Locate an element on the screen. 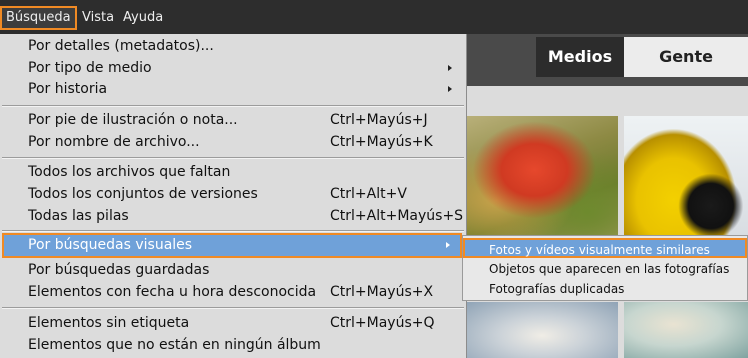 This screenshot has width=748, height=358. submenu-item-label: Fotografías duplicadas is located at coordinates (557, 289).